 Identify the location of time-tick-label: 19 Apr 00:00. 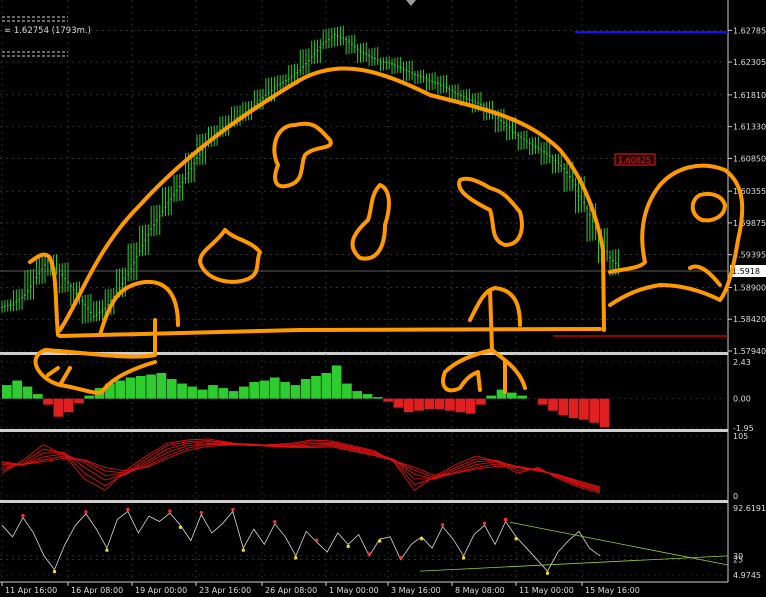
(161, 590).